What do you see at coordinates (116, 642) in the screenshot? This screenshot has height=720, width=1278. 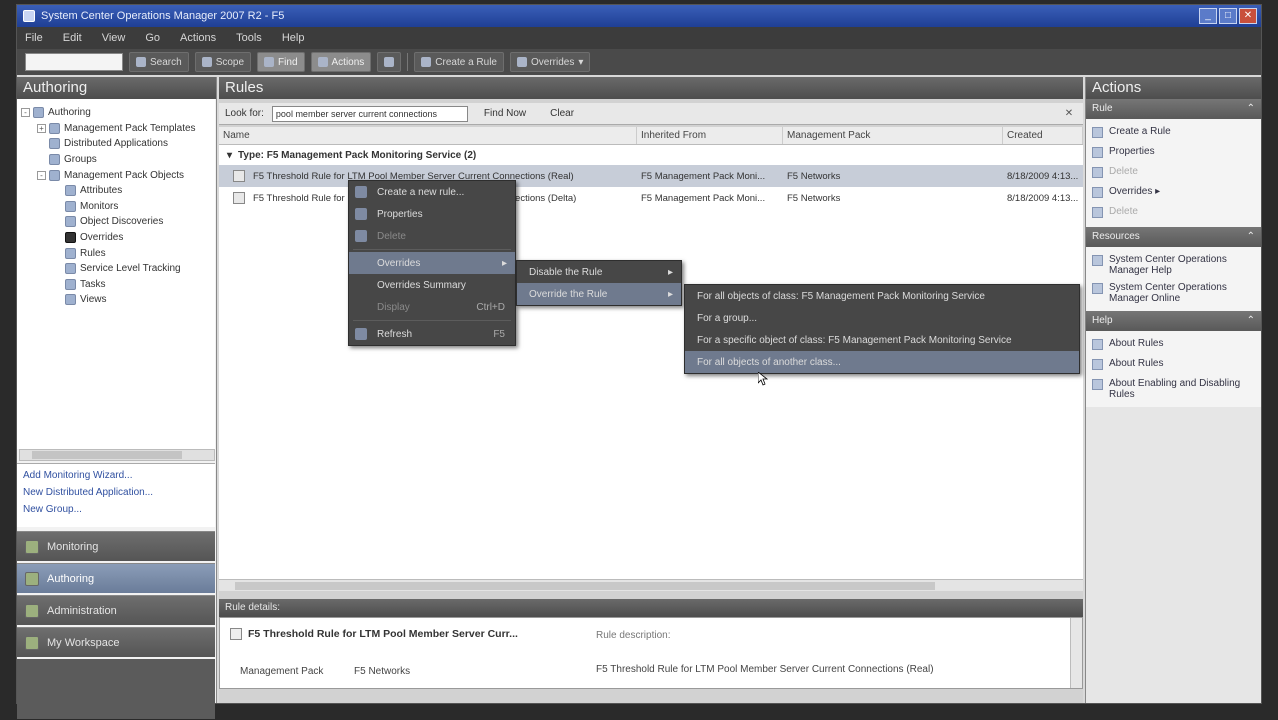 I see `wunderbar-my-workspace: My Workspace` at bounding box center [116, 642].